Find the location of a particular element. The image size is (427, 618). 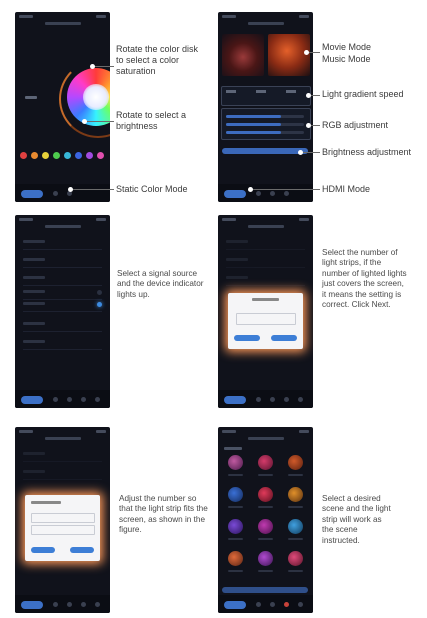

callout-rgb-adjustment: RGB adjustment is located at coordinates (355, 125).